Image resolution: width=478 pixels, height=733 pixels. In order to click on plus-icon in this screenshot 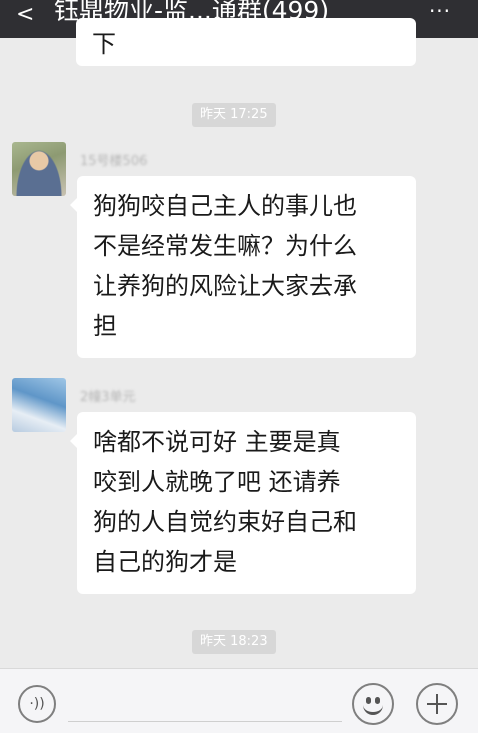, I will do `click(437, 704)`.